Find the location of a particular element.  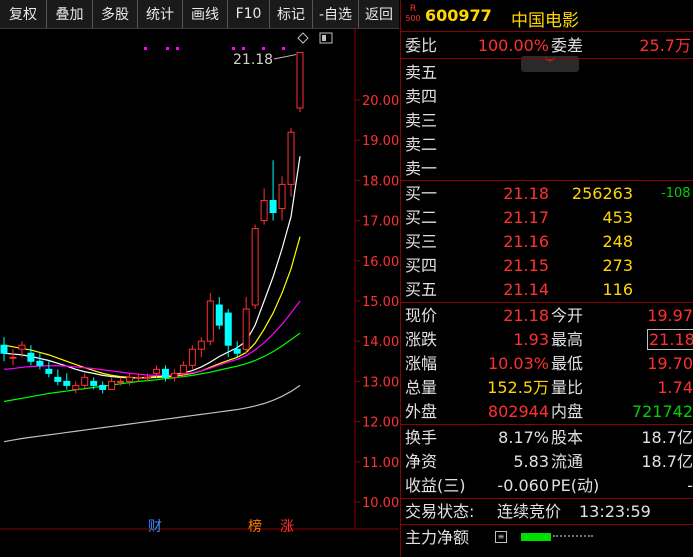

bid-row-2: 买二 21.17 453 is located at coordinates (547, 217).